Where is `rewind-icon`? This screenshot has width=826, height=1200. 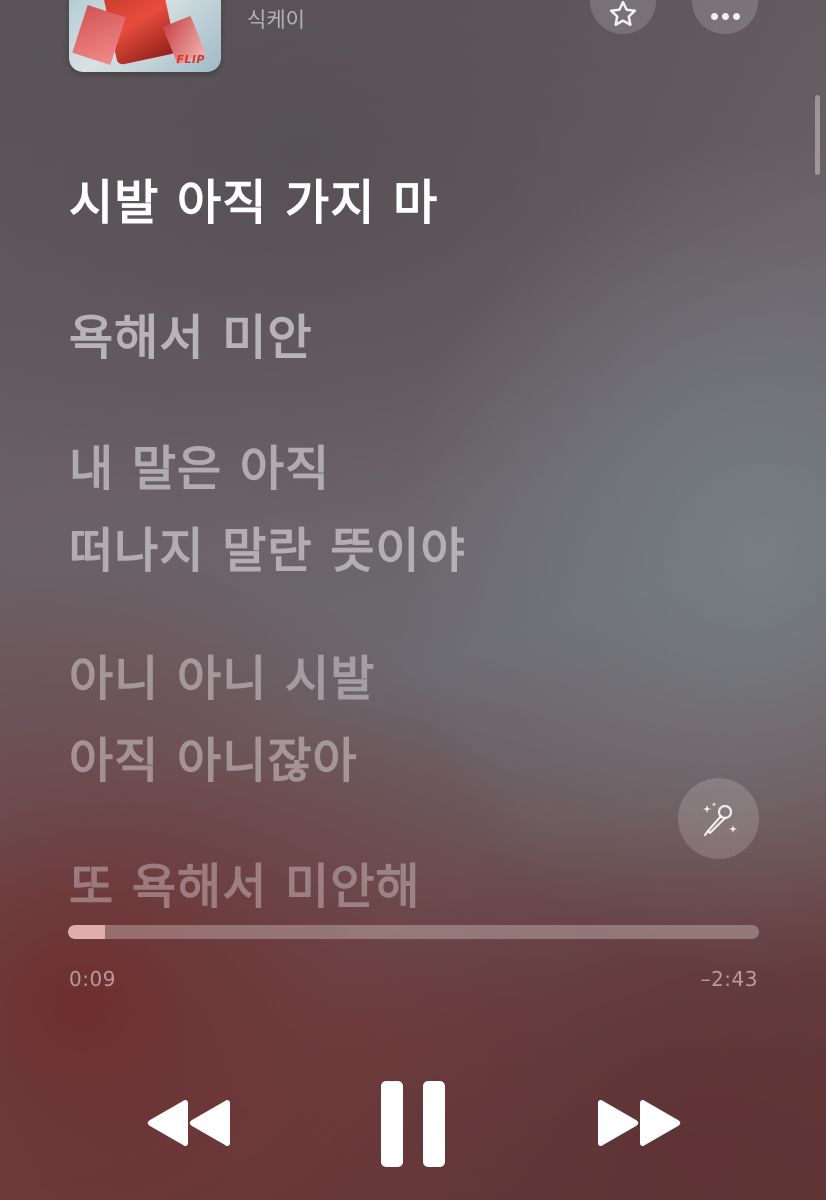
rewind-icon is located at coordinates (188, 1123).